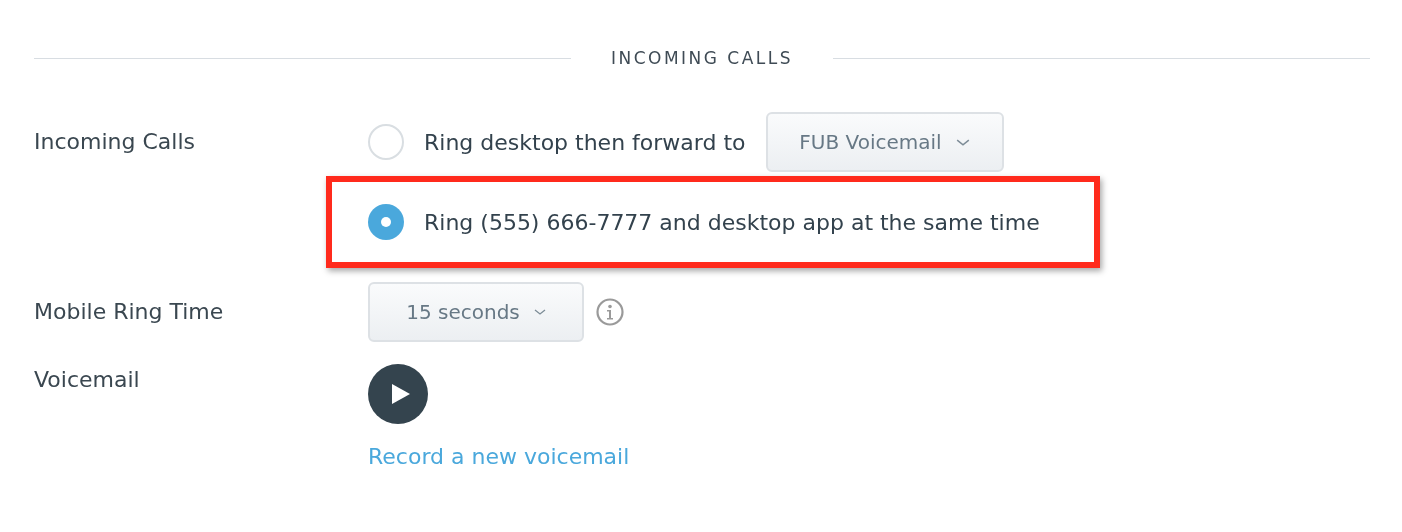 The image size is (1402, 532). I want to click on field-label: Voicemail, so click(87, 380).